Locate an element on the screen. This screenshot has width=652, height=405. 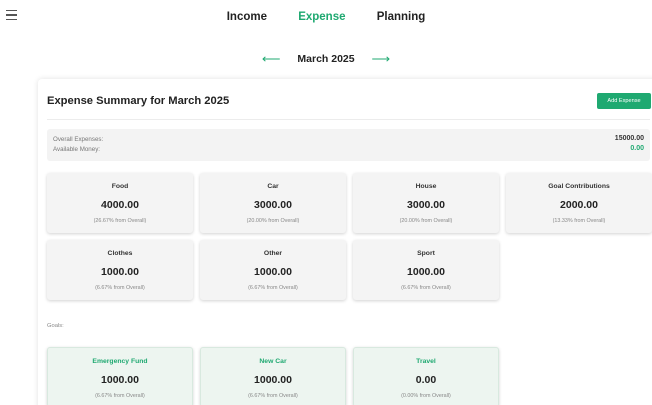
category-percent: (13.33% from Overall) is located at coordinates (579, 221).